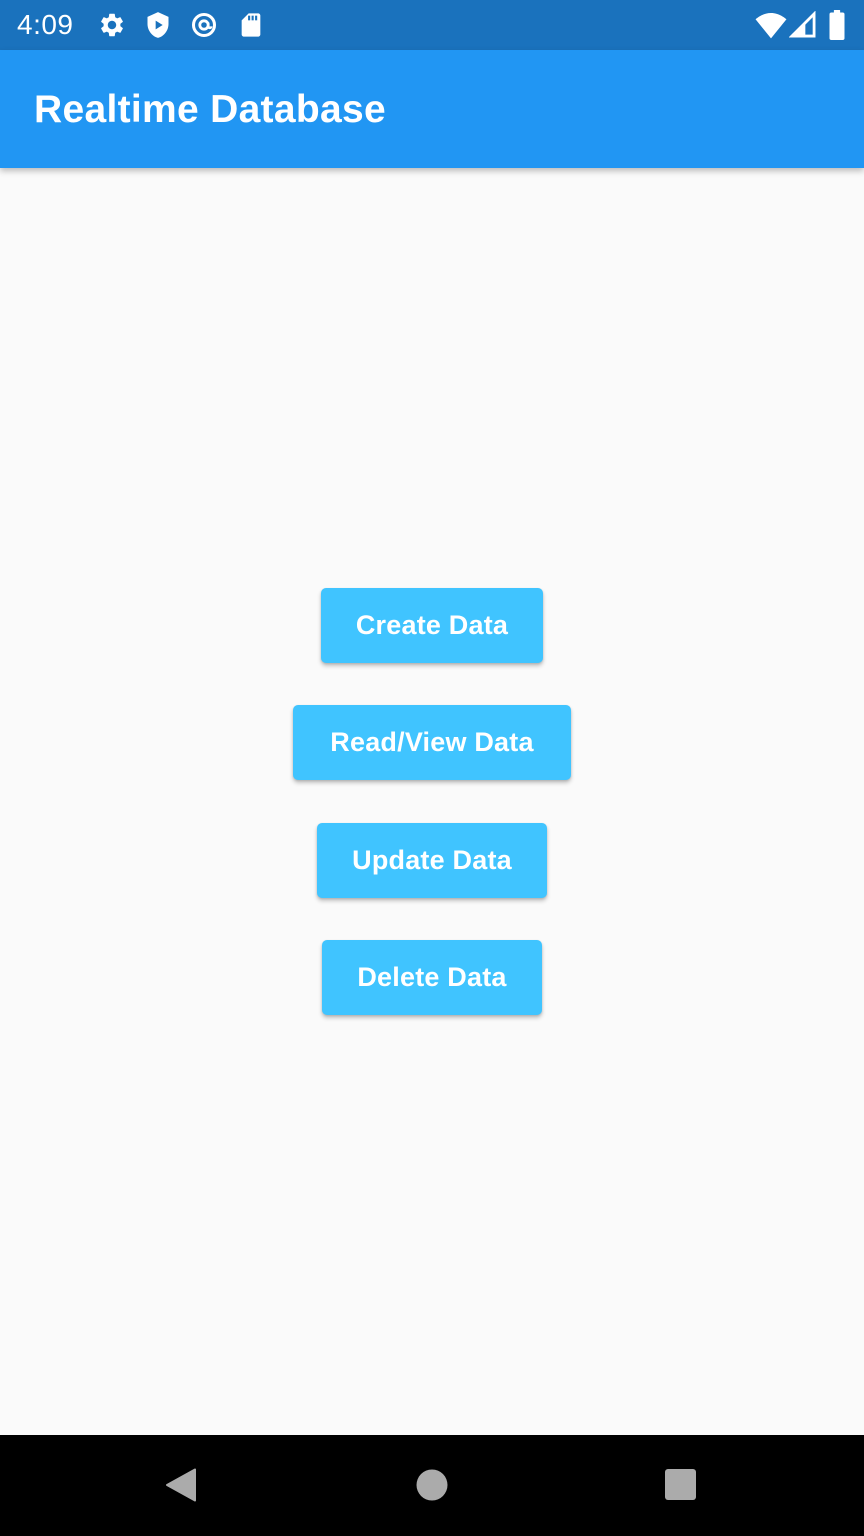  I want to click on read-view-data-button: Read/View Data, so click(432, 742).